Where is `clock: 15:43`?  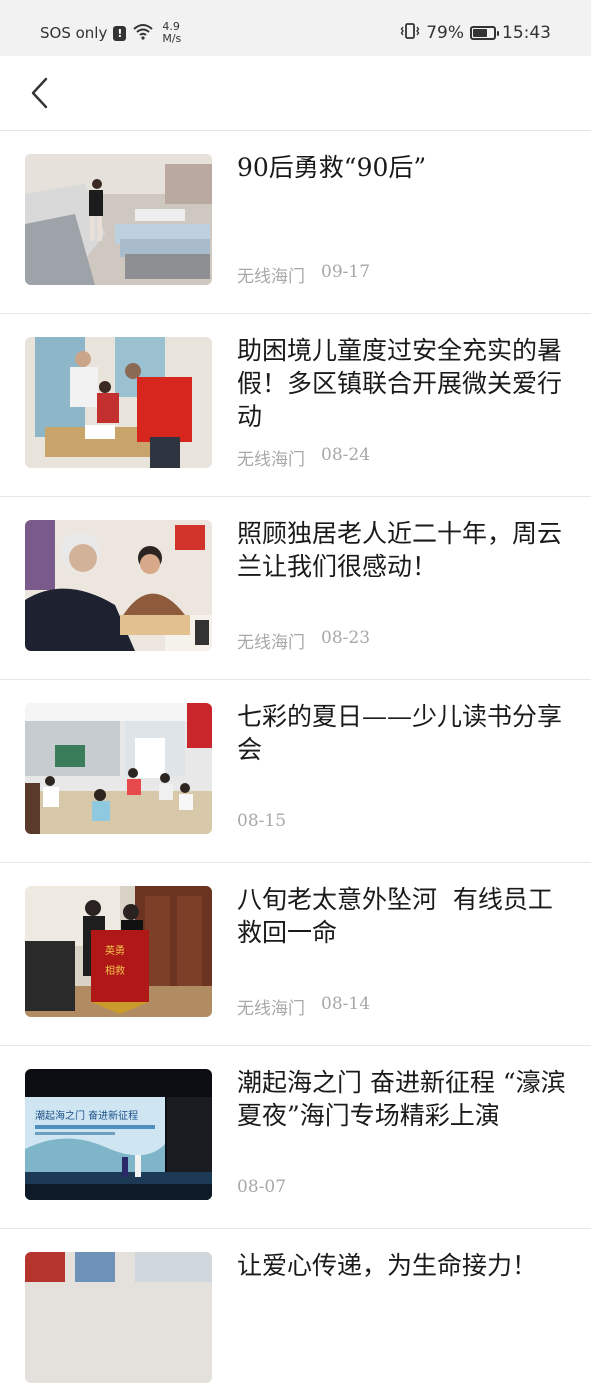
clock: 15:43 is located at coordinates (526, 33).